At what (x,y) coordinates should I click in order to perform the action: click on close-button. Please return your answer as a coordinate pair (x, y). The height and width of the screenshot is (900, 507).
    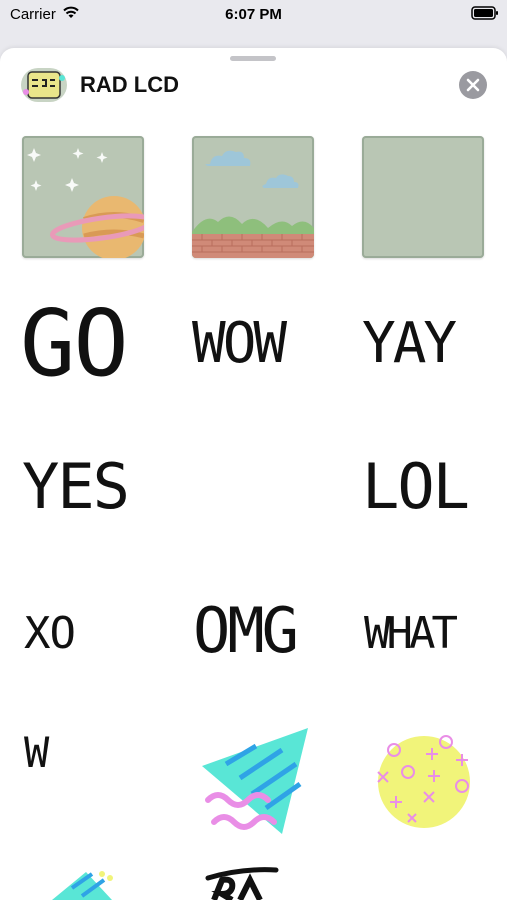
    Looking at the image, I should click on (473, 85).